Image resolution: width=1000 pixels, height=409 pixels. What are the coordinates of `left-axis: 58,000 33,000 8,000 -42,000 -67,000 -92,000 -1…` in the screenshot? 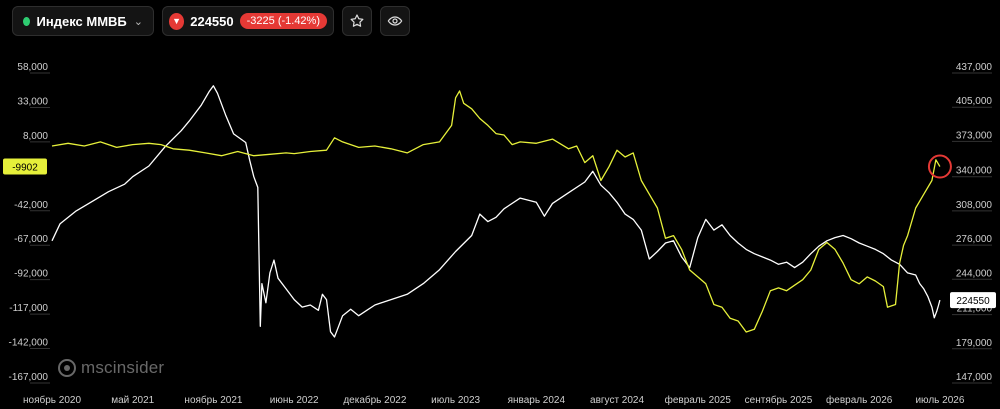 It's located at (29, 223).